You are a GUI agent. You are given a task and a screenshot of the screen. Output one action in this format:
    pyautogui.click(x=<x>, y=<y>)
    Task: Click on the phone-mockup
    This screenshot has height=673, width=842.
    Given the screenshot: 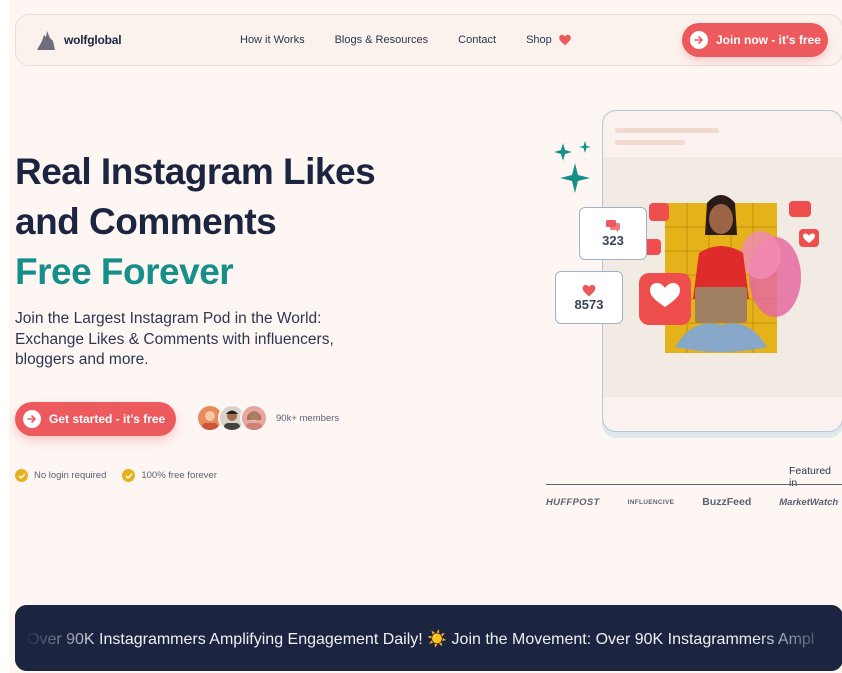 What is the action you would take?
    pyautogui.click(x=722, y=271)
    